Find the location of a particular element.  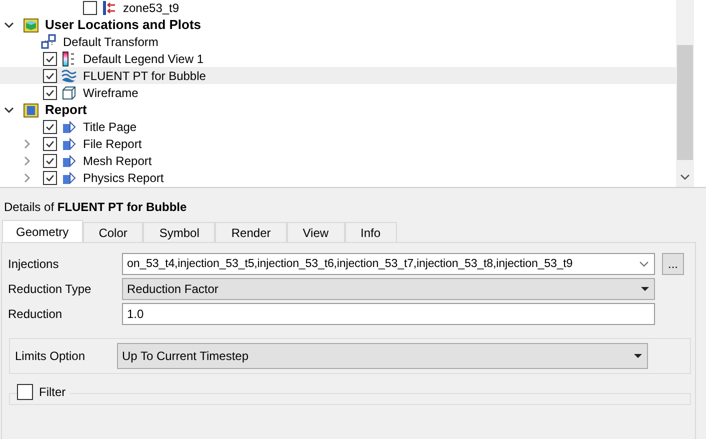

tree-item-label: Default Transform is located at coordinates (110, 41).